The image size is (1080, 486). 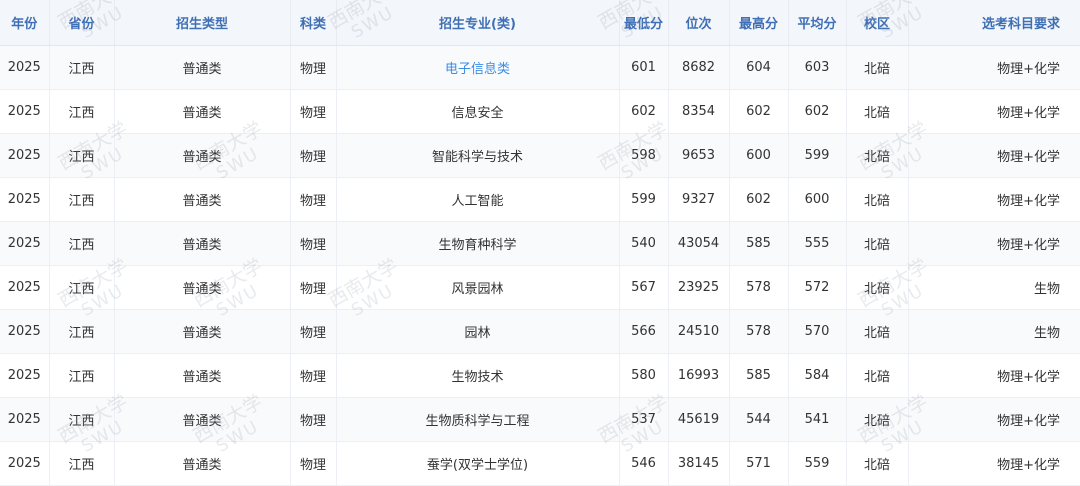 What do you see at coordinates (759, 155) in the screenshot?
I see `cell-max-score: 600` at bounding box center [759, 155].